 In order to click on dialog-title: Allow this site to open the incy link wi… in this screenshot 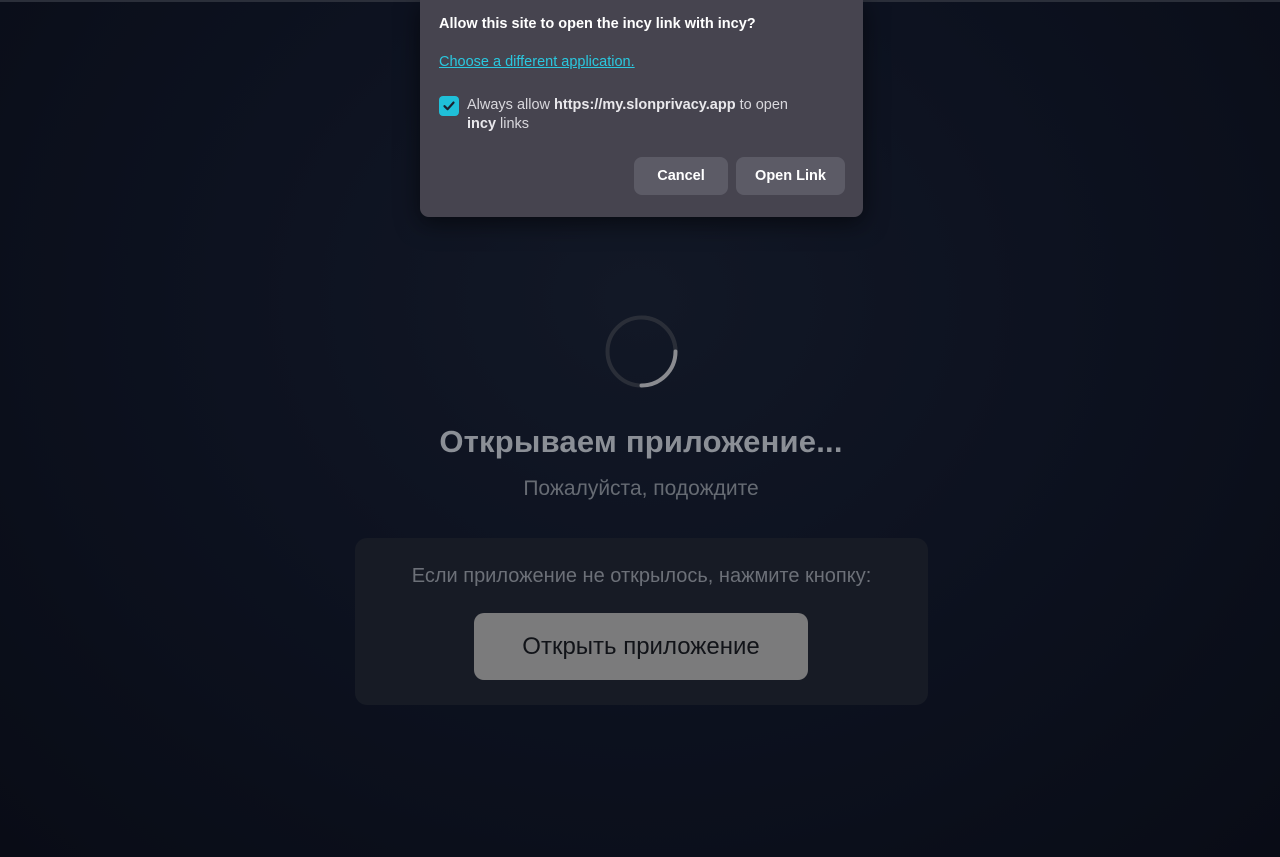, I will do `click(597, 24)`.